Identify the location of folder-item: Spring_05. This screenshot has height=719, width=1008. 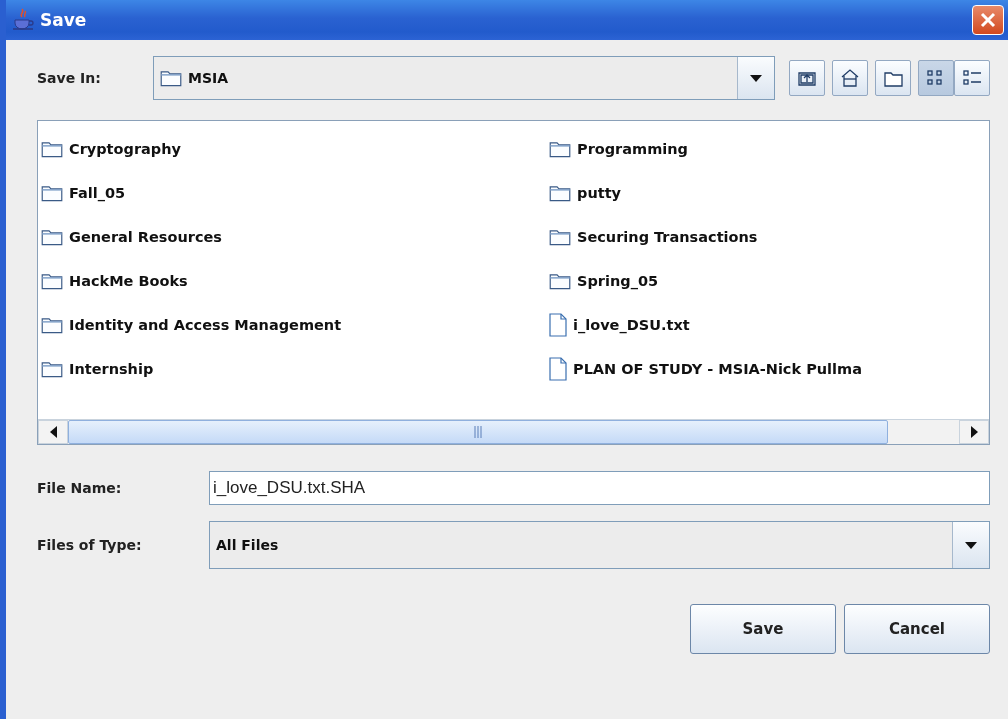
(769, 281).